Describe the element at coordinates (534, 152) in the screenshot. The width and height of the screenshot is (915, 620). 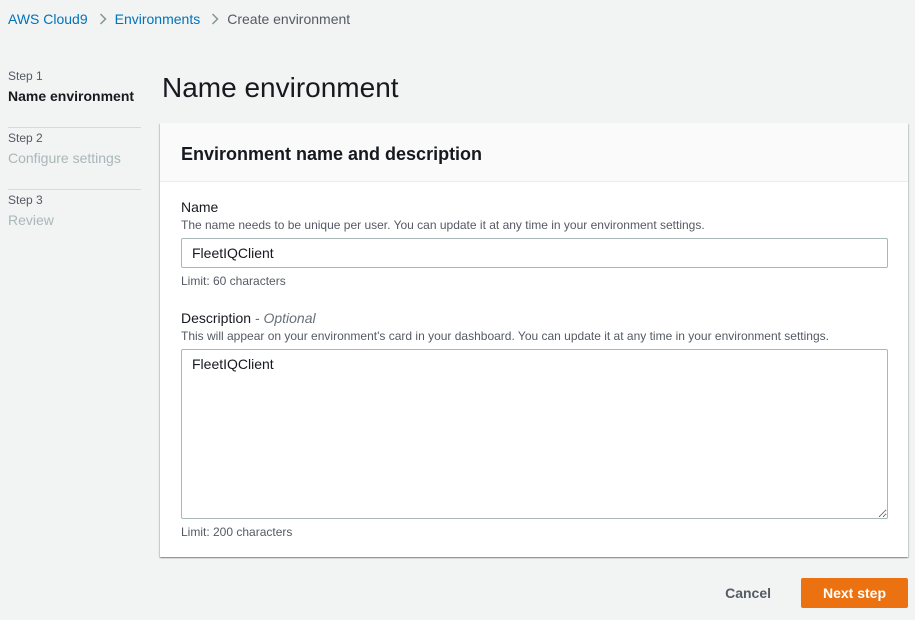
I see `panel-header: Environment name and description` at that location.